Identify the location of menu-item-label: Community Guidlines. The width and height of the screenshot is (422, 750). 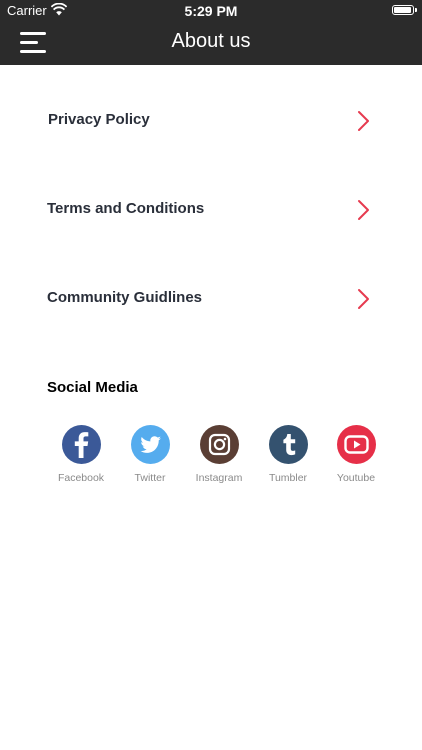
(125, 297).